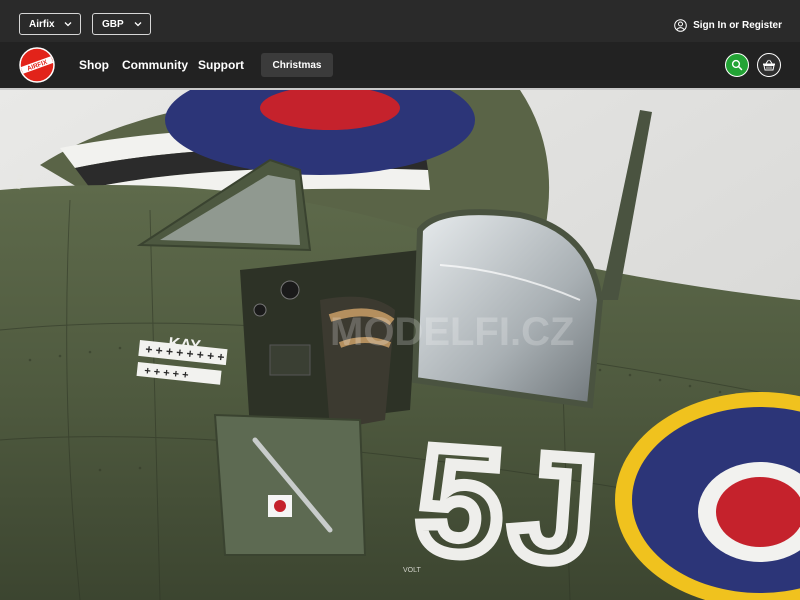 Image resolution: width=800 pixels, height=600 pixels. What do you see at coordinates (155, 65) in the screenshot?
I see `nav-community: Community` at bounding box center [155, 65].